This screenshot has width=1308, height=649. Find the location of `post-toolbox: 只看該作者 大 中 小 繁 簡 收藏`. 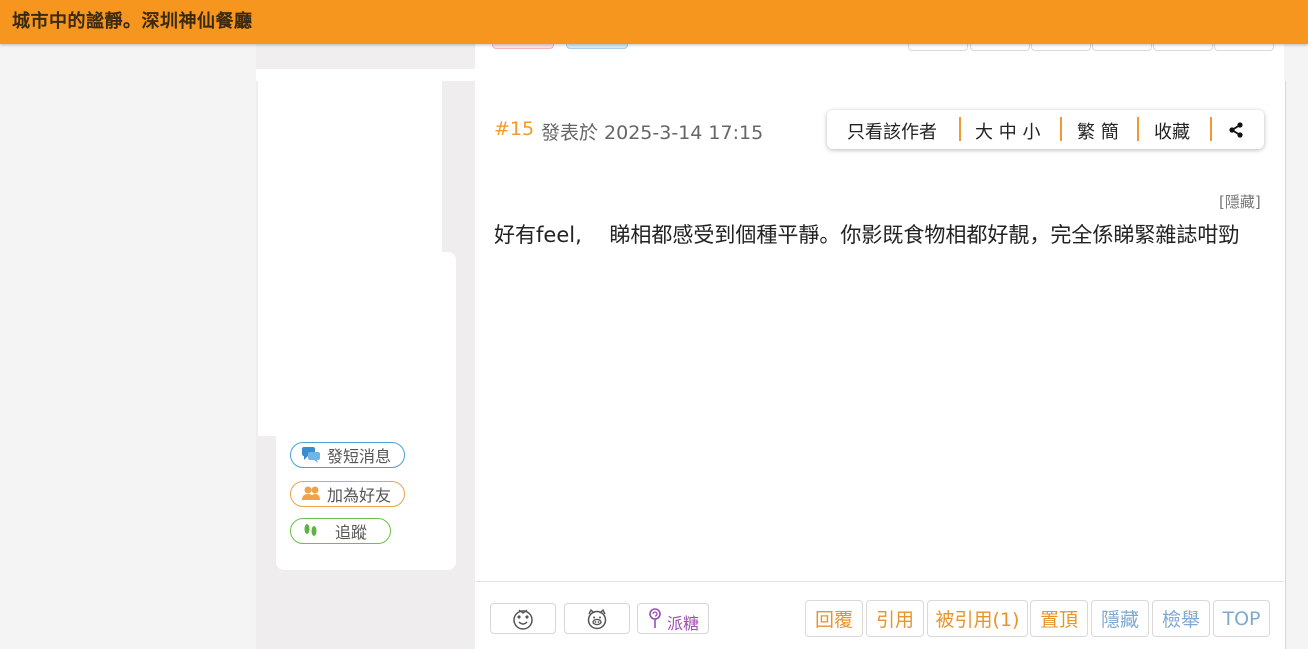

post-toolbox: 只看該作者 大 中 小 繁 簡 收藏 is located at coordinates (1045, 129).